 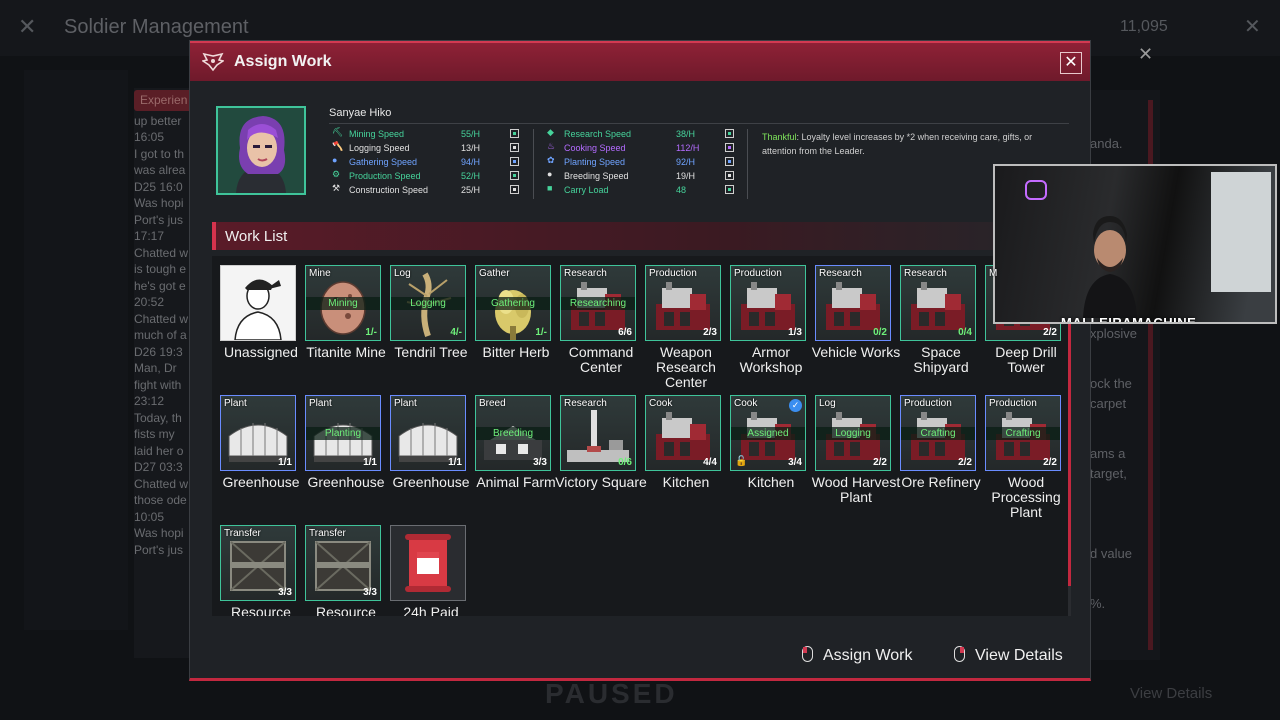 I want to click on work-item-card: Unassigned, so click(x=261, y=335).